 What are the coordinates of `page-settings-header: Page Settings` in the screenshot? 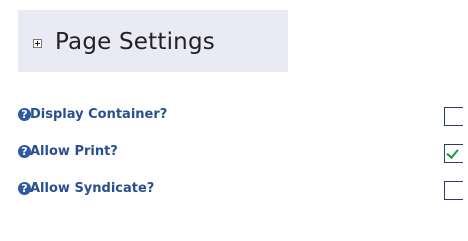 It's located at (153, 41).